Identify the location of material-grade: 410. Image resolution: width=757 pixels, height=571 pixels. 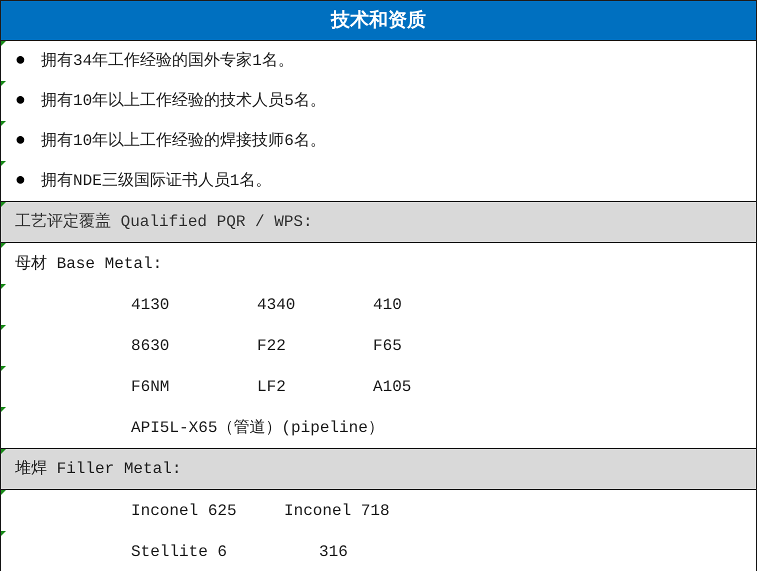
(387, 305).